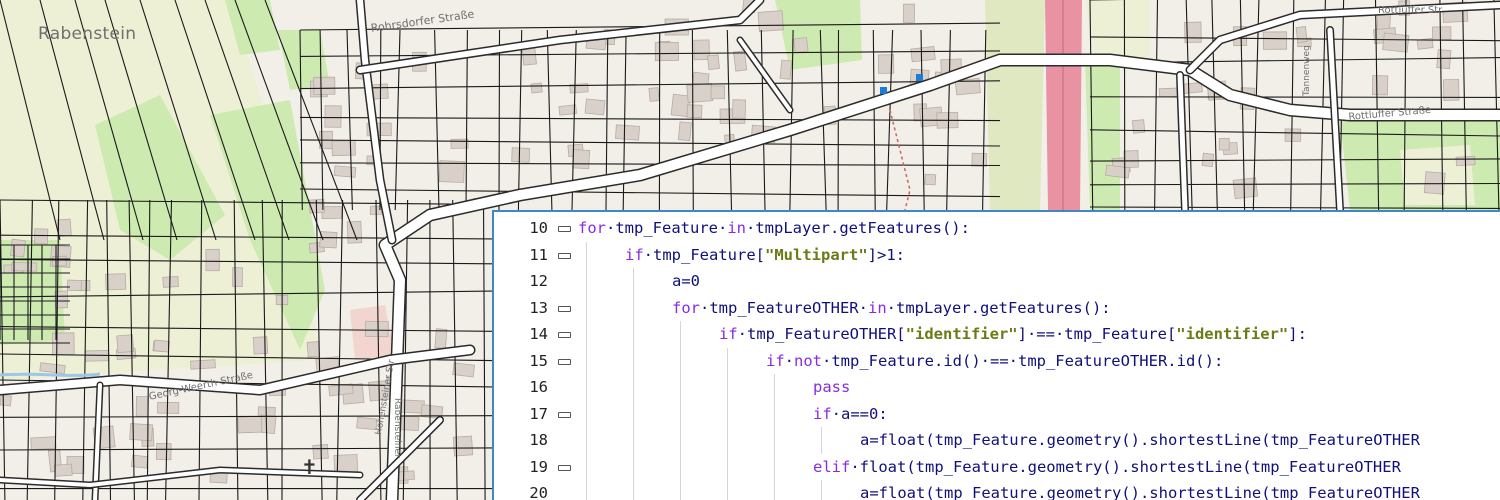  Describe the element at coordinates (832, 466) in the screenshot. I see `code-keyword: elif` at that location.